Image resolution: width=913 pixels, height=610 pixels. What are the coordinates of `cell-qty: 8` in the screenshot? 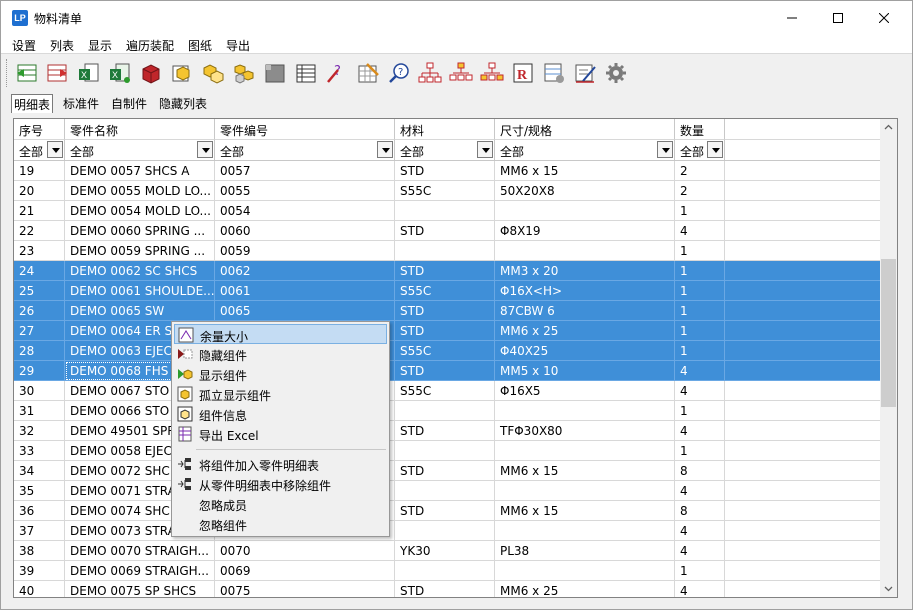 It's located at (700, 471).